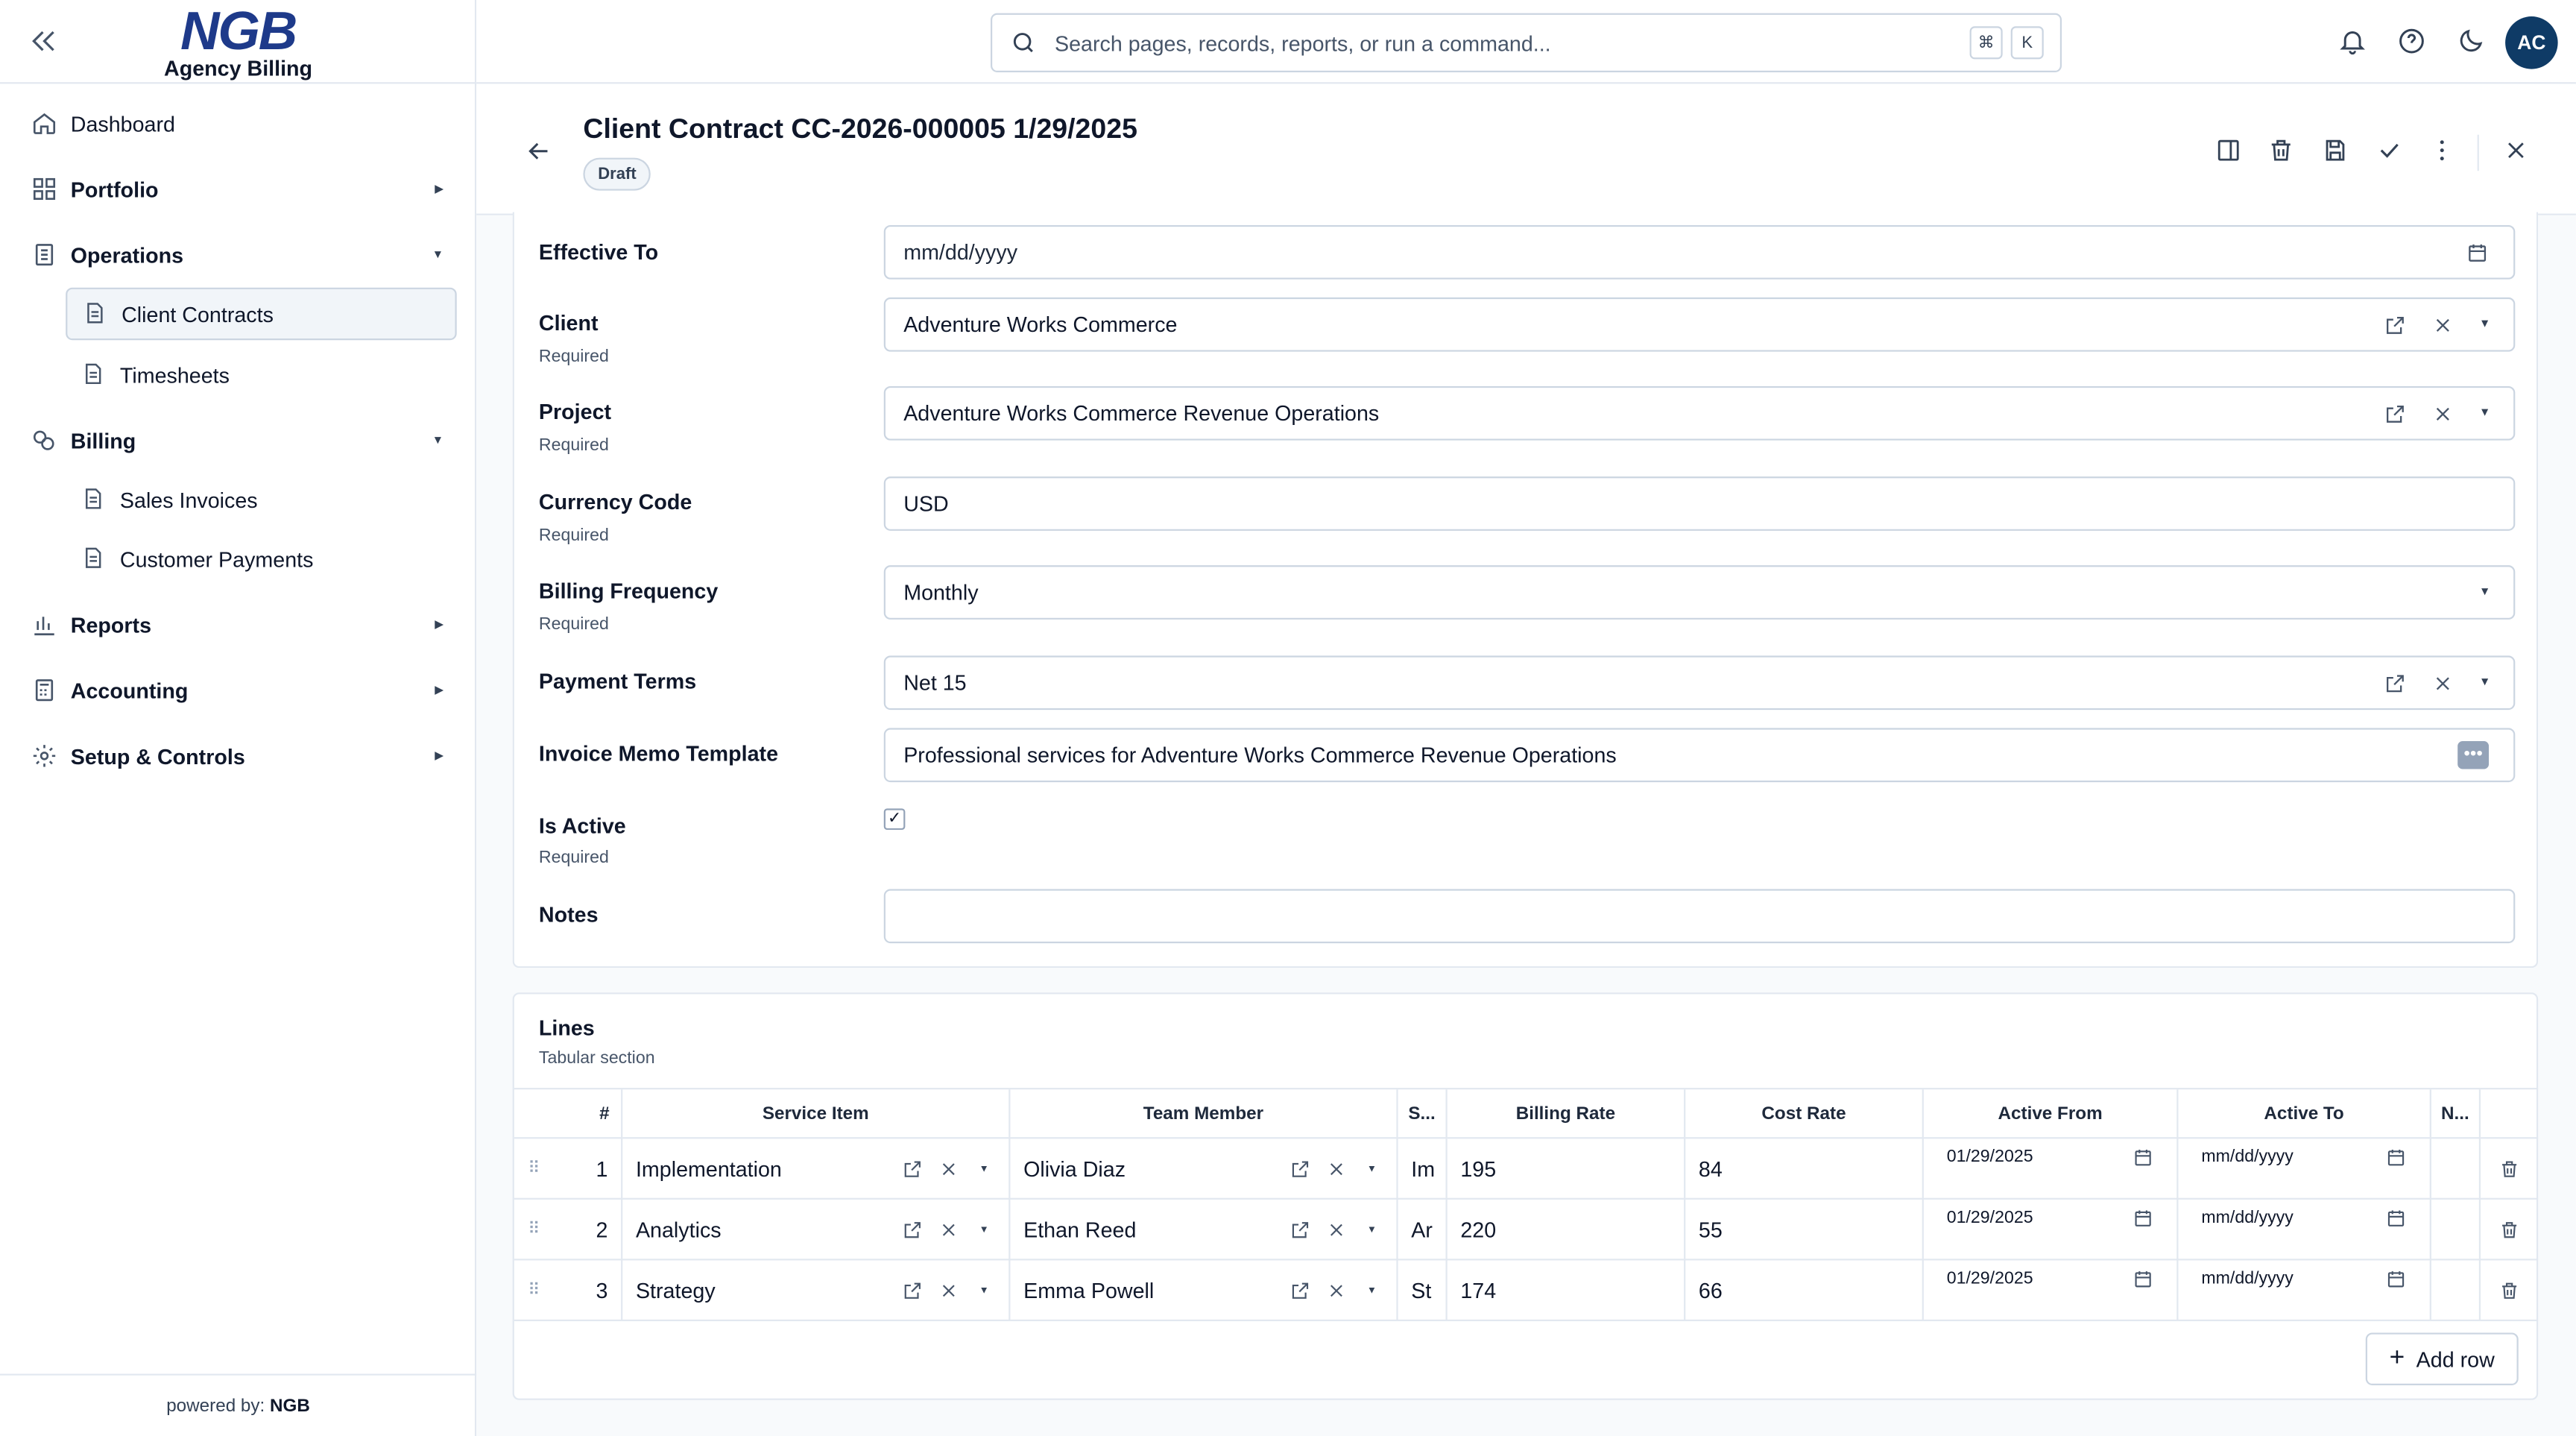 This screenshot has width=2576, height=1436. Describe the element at coordinates (1699, 916) in the screenshot. I see `notes-input` at that location.